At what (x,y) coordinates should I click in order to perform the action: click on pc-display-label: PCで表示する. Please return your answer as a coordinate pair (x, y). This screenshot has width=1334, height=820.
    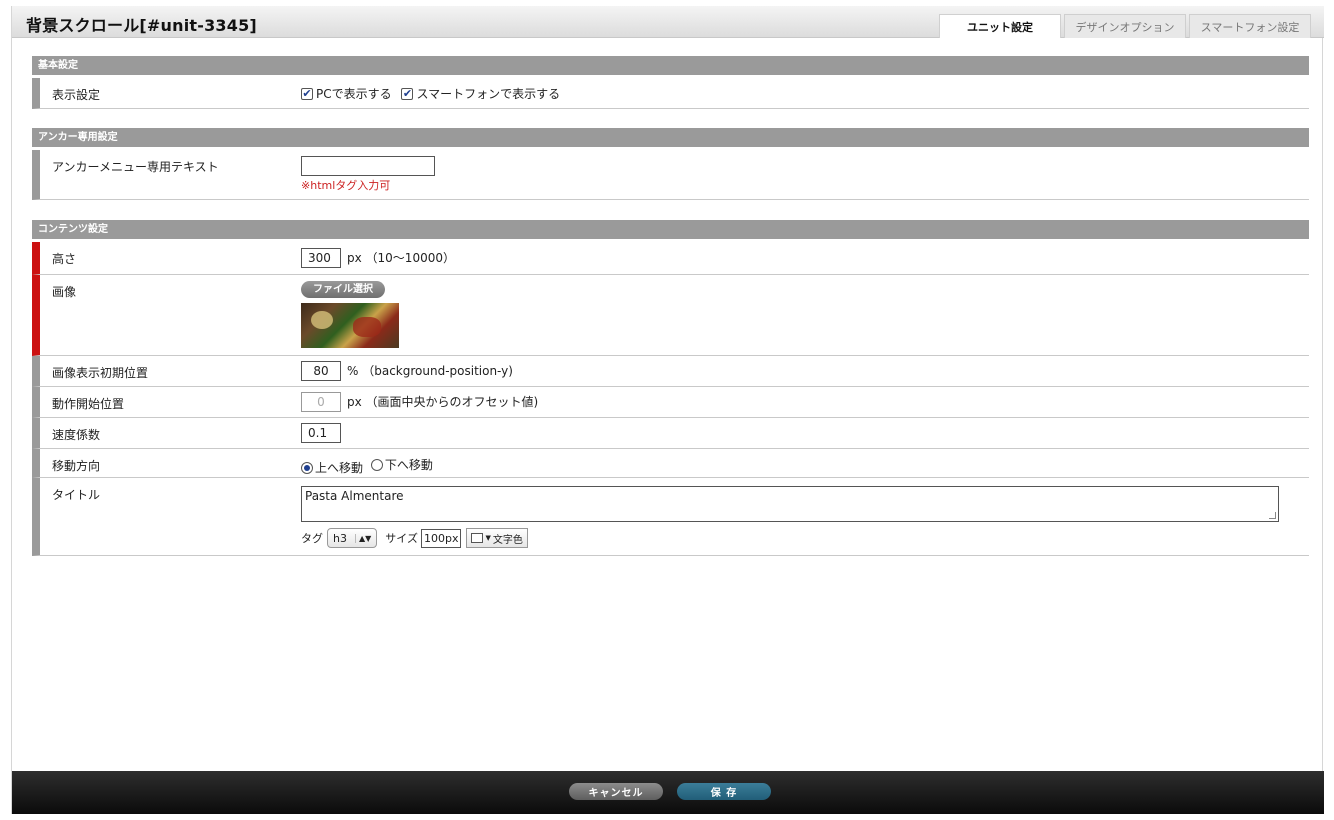
    Looking at the image, I should click on (354, 94).